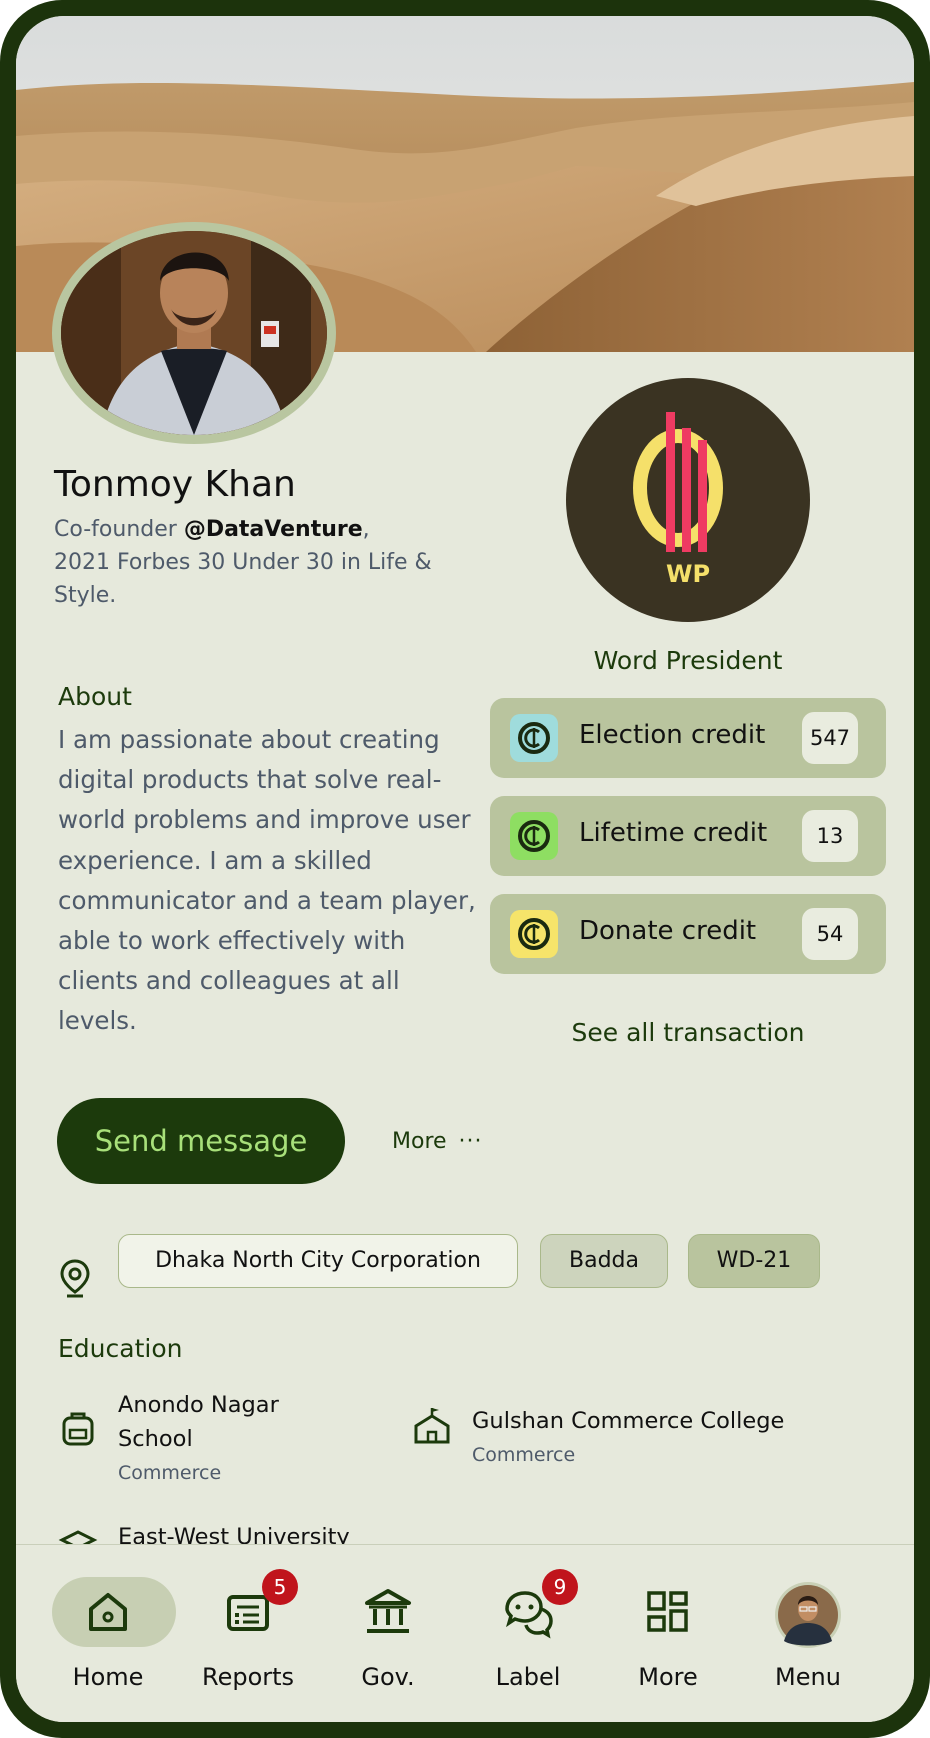 This screenshot has width=930, height=1738. Describe the element at coordinates (528, 1633) in the screenshot. I see `nav-item-label: 9 Label` at that location.